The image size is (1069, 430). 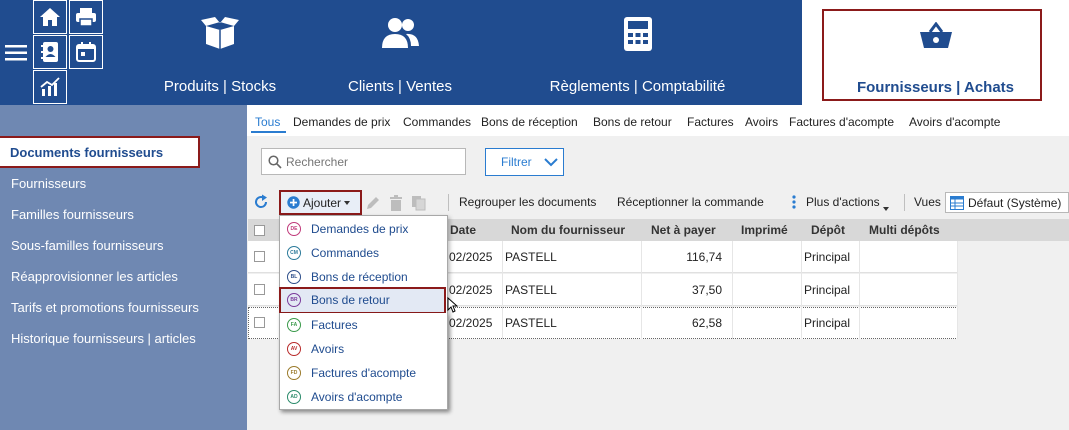 I want to click on caret-down-icon, so click(x=886, y=207).